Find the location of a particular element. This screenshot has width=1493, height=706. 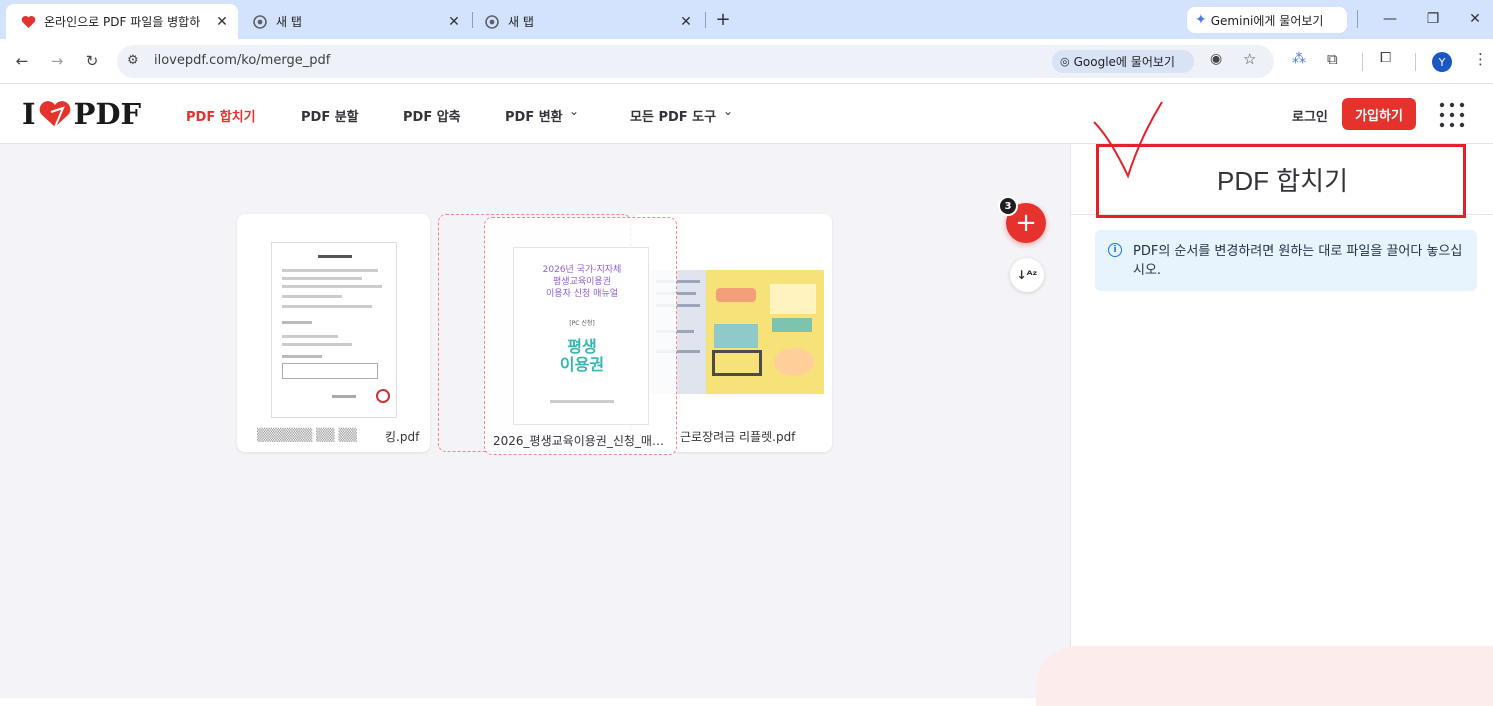

lens-icon: ◎ is located at coordinates (1065, 61).